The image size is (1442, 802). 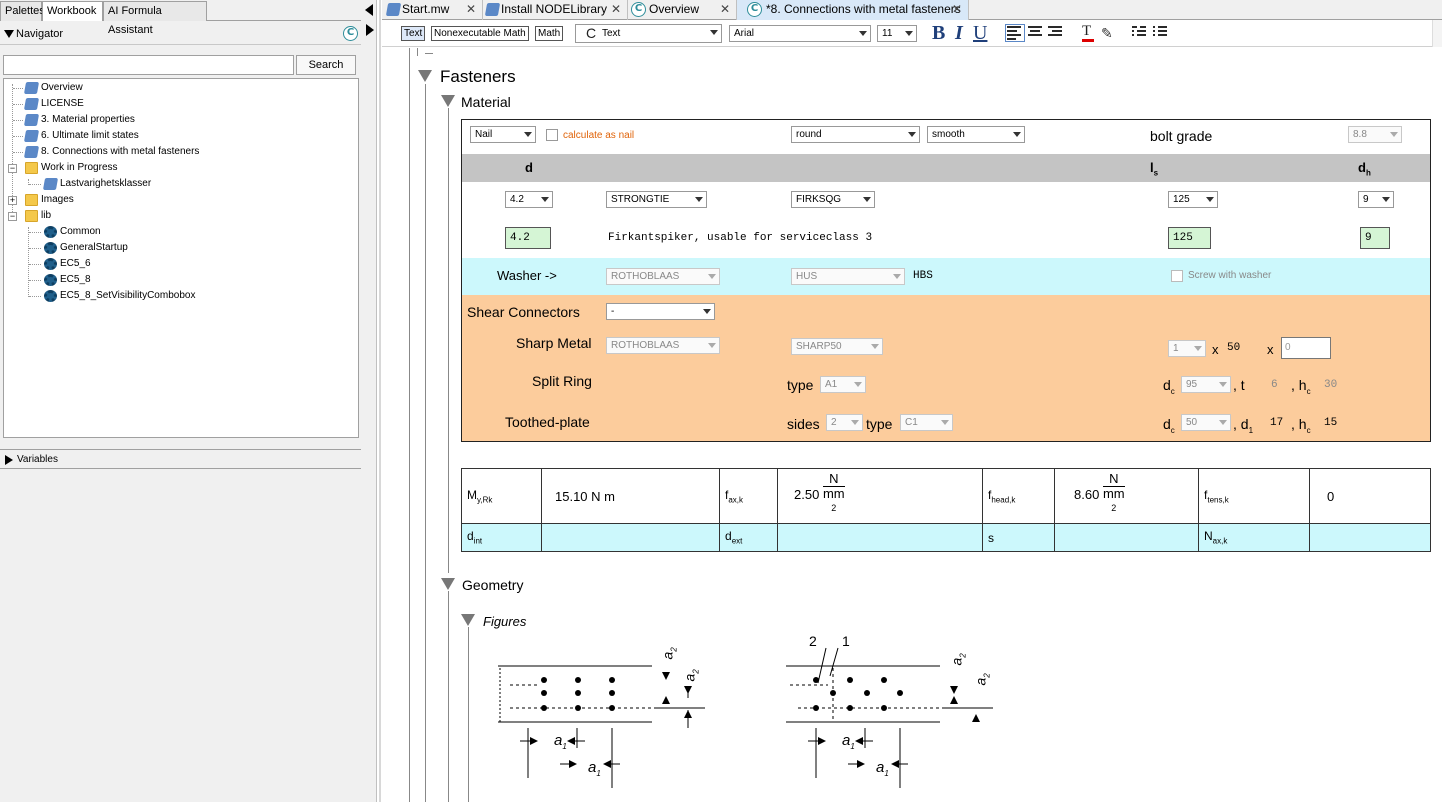 I want to click on tab-workbook: Workbook, so click(x=72, y=11).